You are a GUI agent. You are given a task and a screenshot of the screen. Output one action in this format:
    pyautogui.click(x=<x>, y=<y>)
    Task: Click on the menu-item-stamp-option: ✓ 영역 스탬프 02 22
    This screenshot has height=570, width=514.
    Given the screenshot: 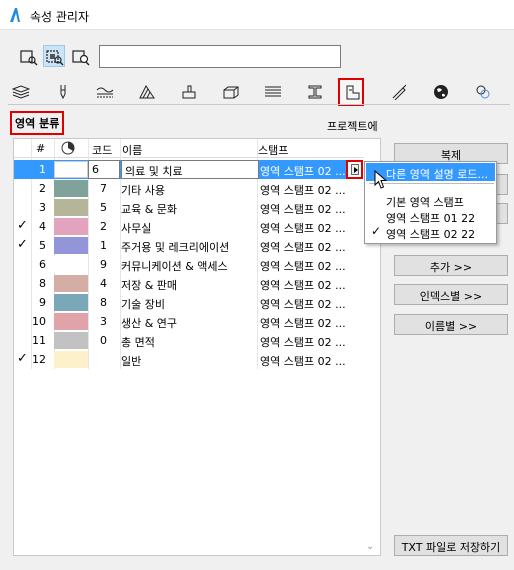 What is the action you would take?
    pyautogui.click(x=430, y=232)
    